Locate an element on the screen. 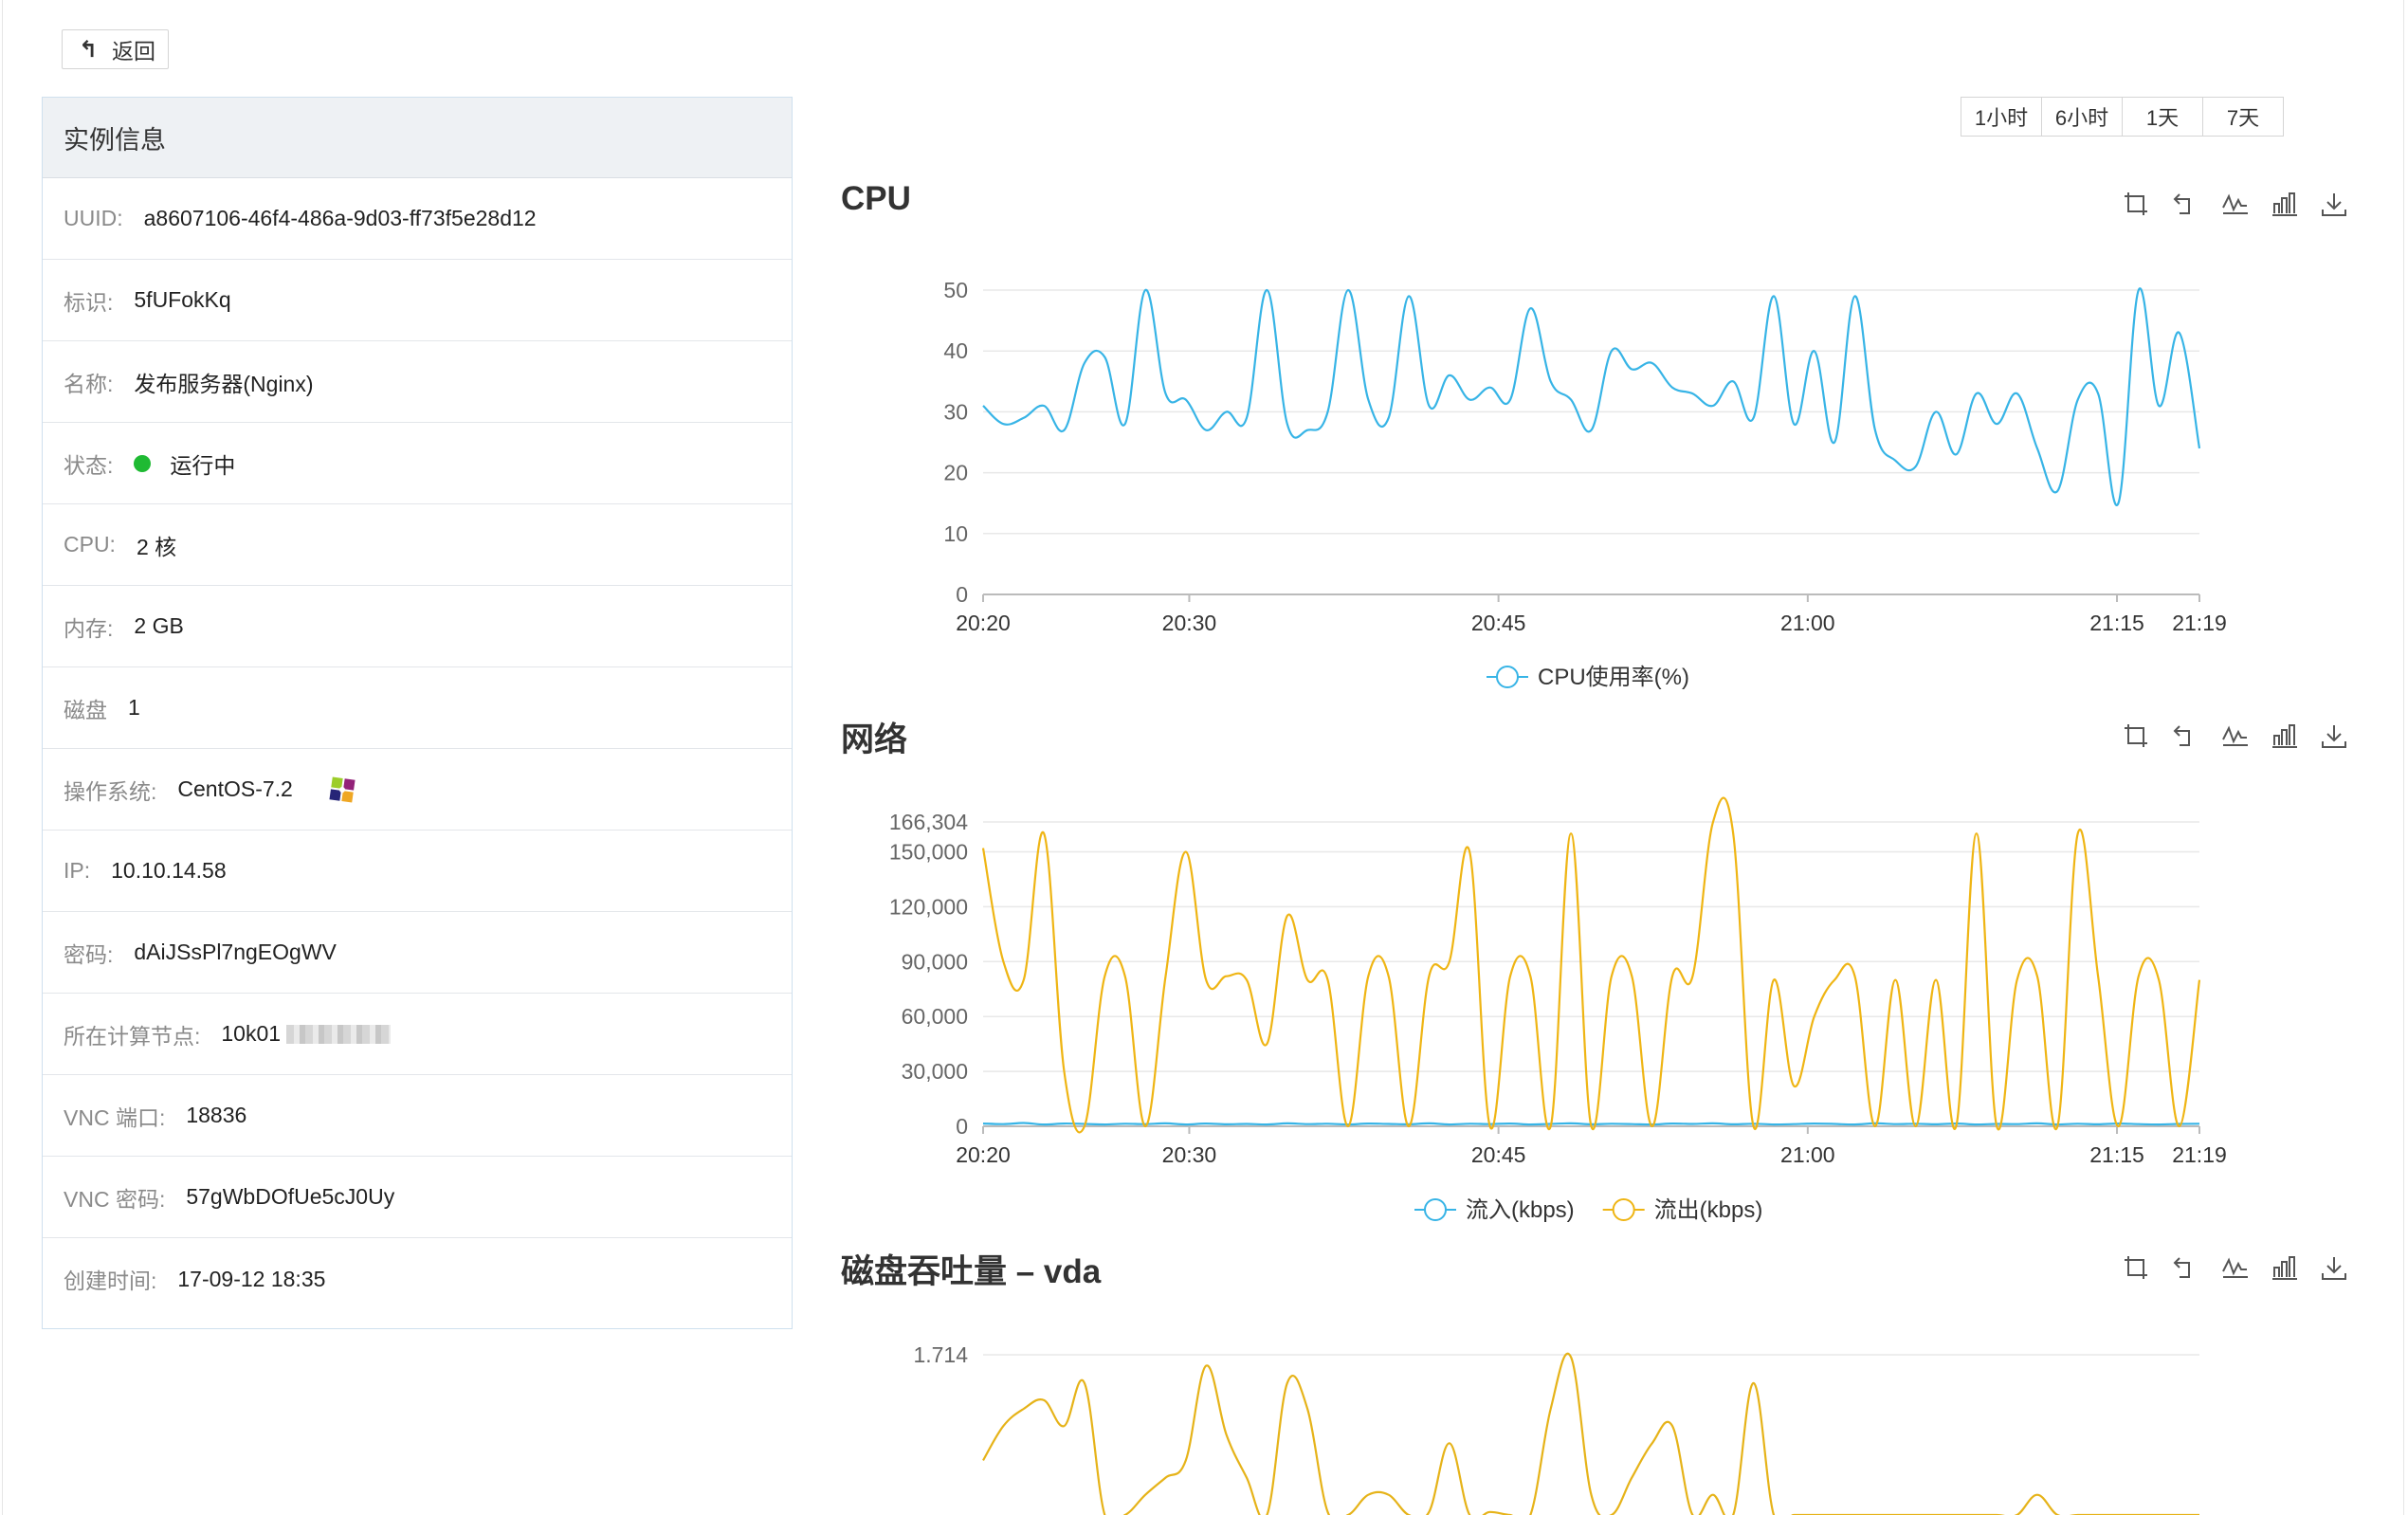  info-value: CentOS-7.2 is located at coordinates (235, 788).